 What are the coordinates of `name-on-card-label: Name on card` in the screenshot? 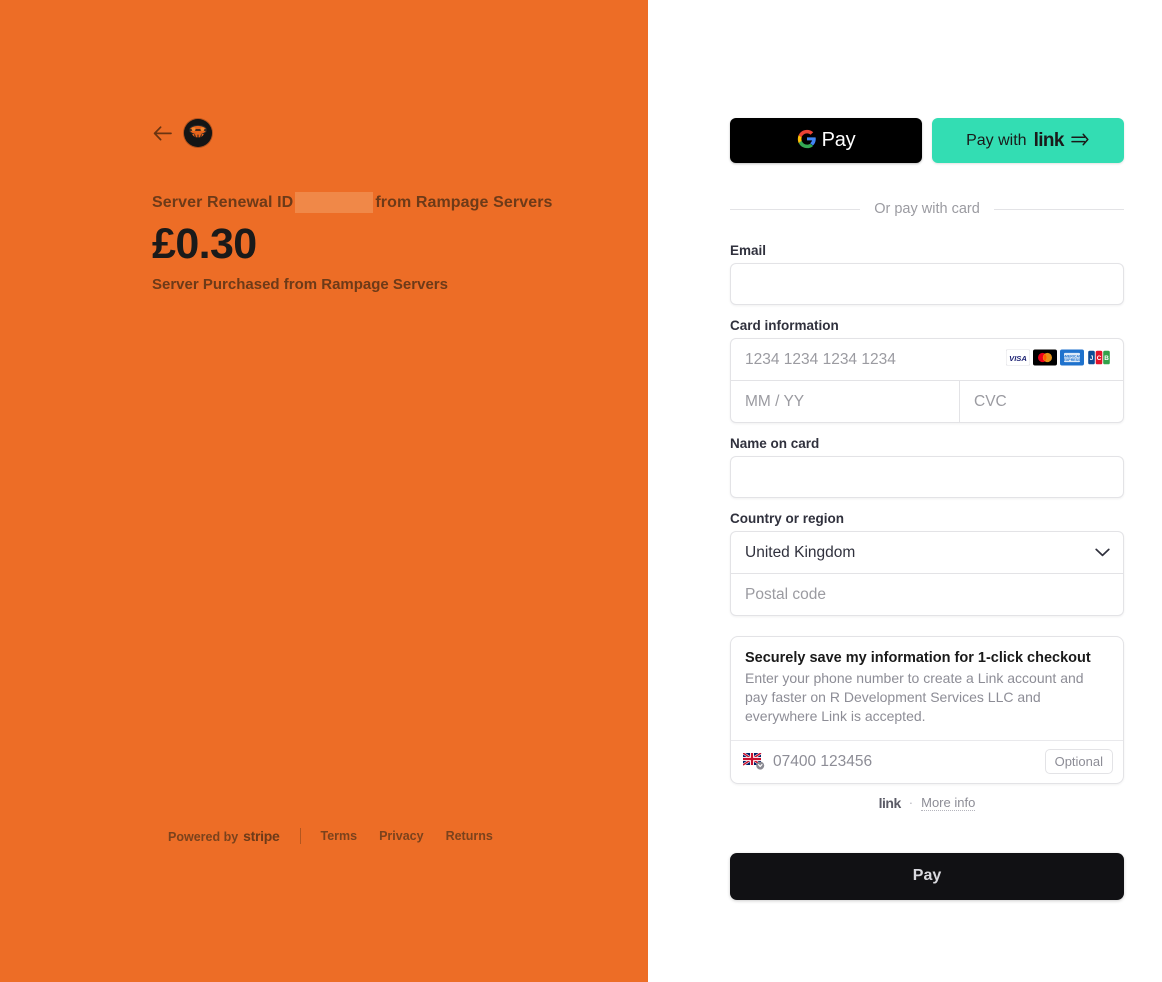 It's located at (775, 443).